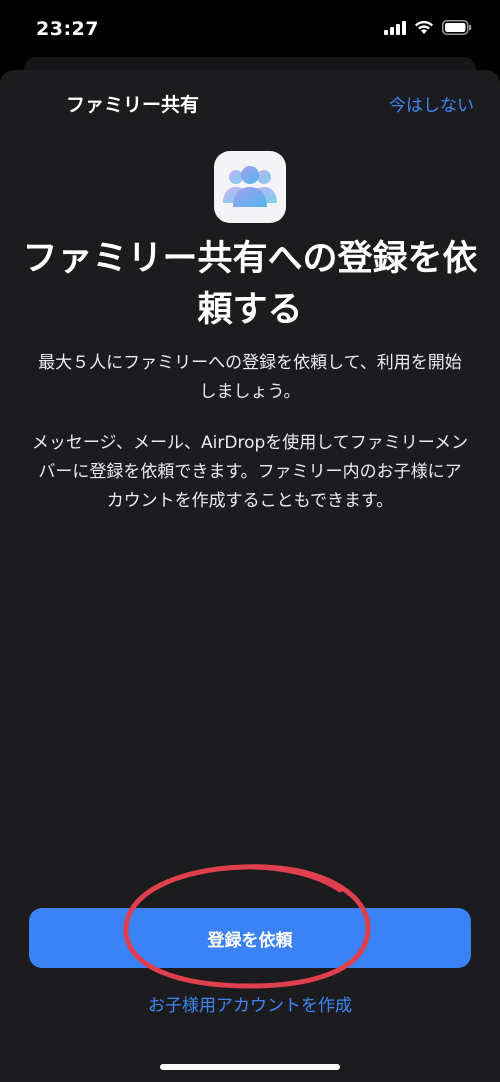  I want to click on sheet-title: ファミリー共有, so click(133, 105).